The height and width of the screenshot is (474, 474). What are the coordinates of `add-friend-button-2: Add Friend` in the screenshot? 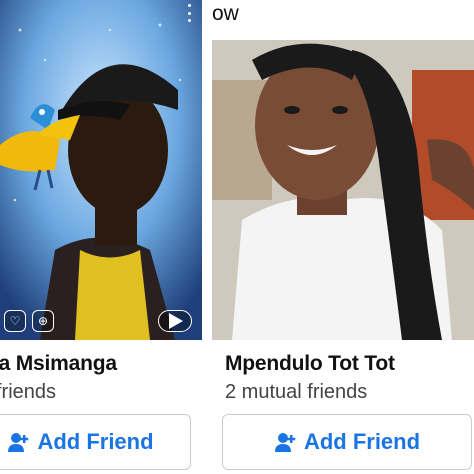 It's located at (347, 442).